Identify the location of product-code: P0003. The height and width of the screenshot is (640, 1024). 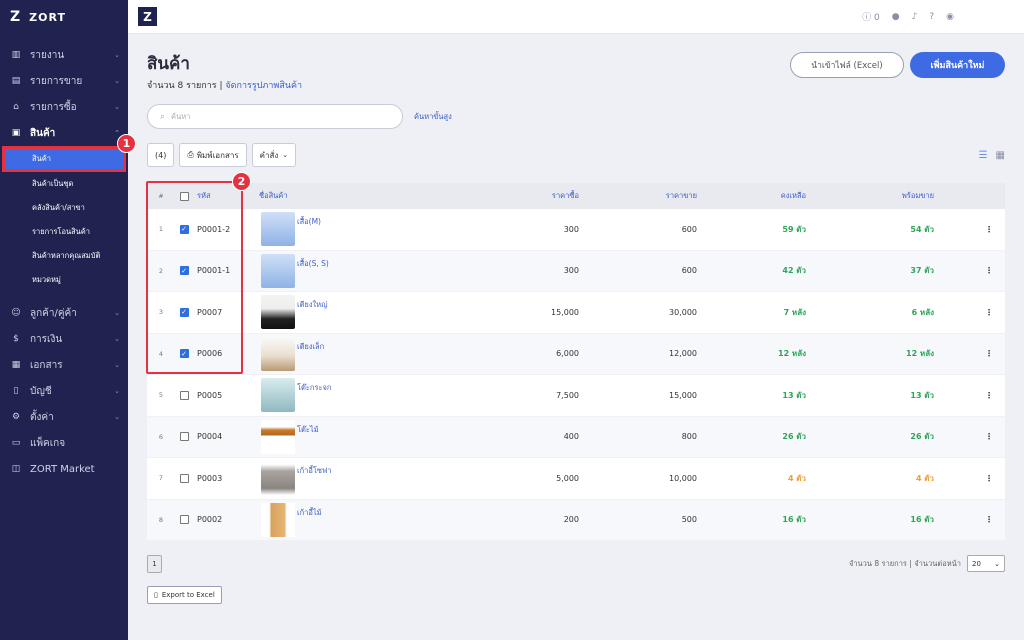
(210, 478).